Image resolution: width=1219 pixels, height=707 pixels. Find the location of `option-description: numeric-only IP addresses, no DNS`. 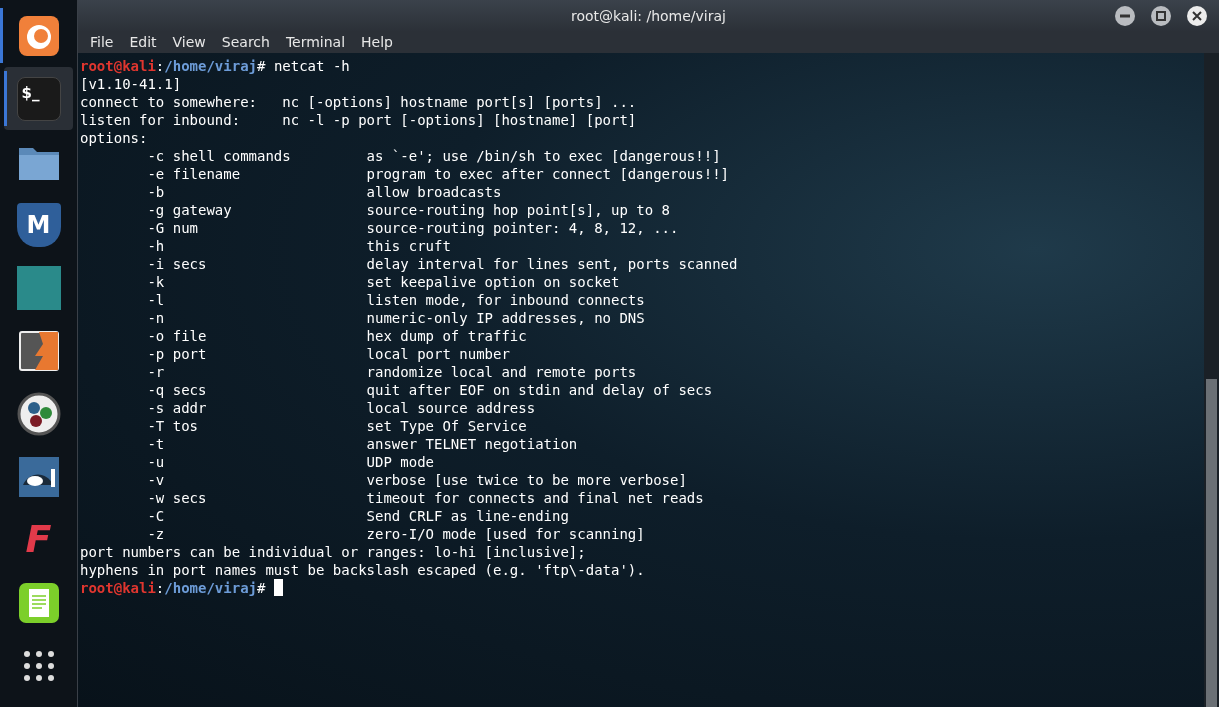

option-description: numeric-only IP addresses, no DNS is located at coordinates (505, 318).